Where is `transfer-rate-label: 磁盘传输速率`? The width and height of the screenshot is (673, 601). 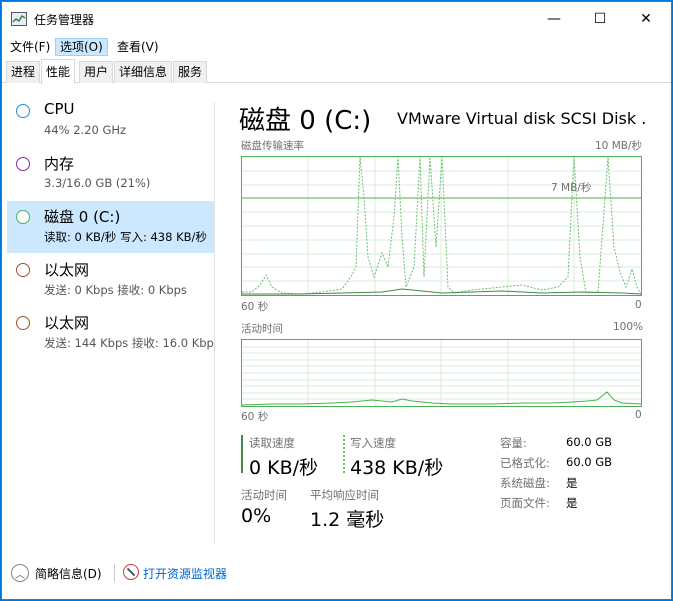
transfer-rate-label: 磁盘传输速率 is located at coordinates (272, 146).